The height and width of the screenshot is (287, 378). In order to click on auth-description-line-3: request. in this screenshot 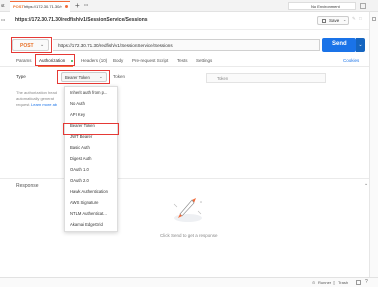, I will do `click(23, 104)`.